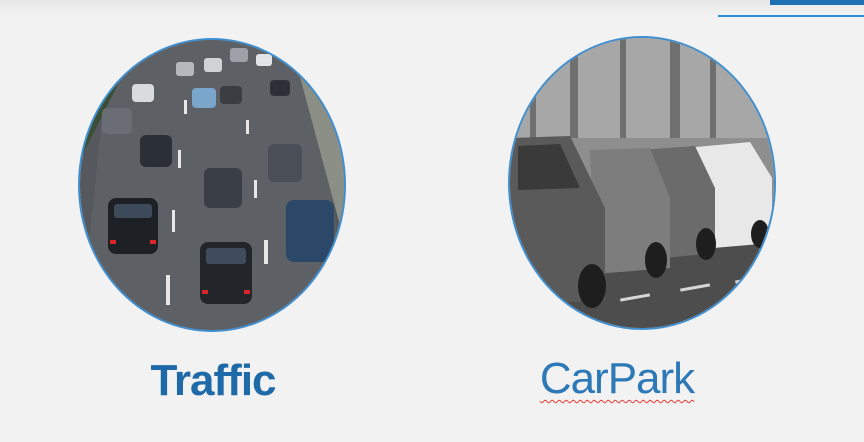  I want to click on carpark-label: CarPark, so click(617, 379).